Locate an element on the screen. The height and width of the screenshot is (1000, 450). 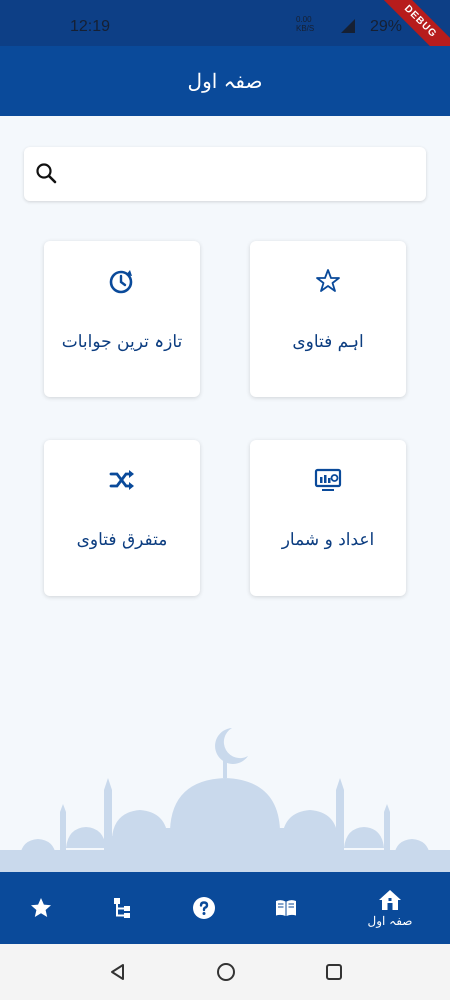
card-label: تازہ ترین جوابات is located at coordinates (122, 342).